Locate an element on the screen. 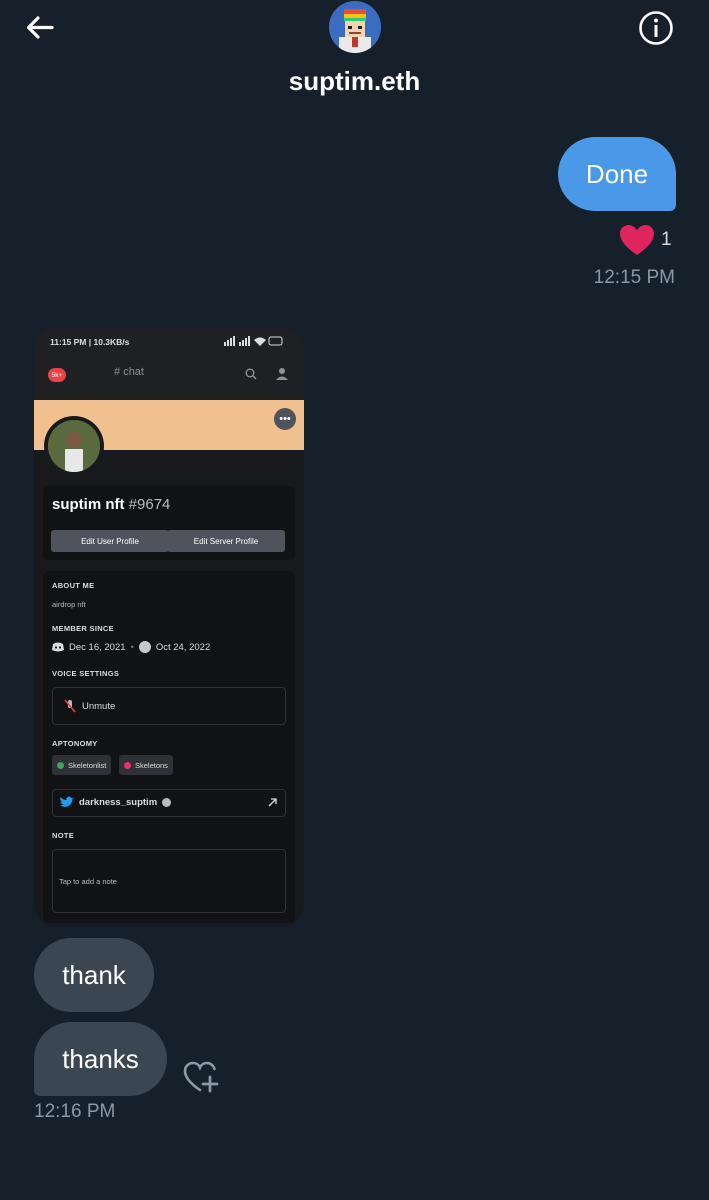 The image size is (709, 1200). signal-icon is located at coordinates (254, 342).